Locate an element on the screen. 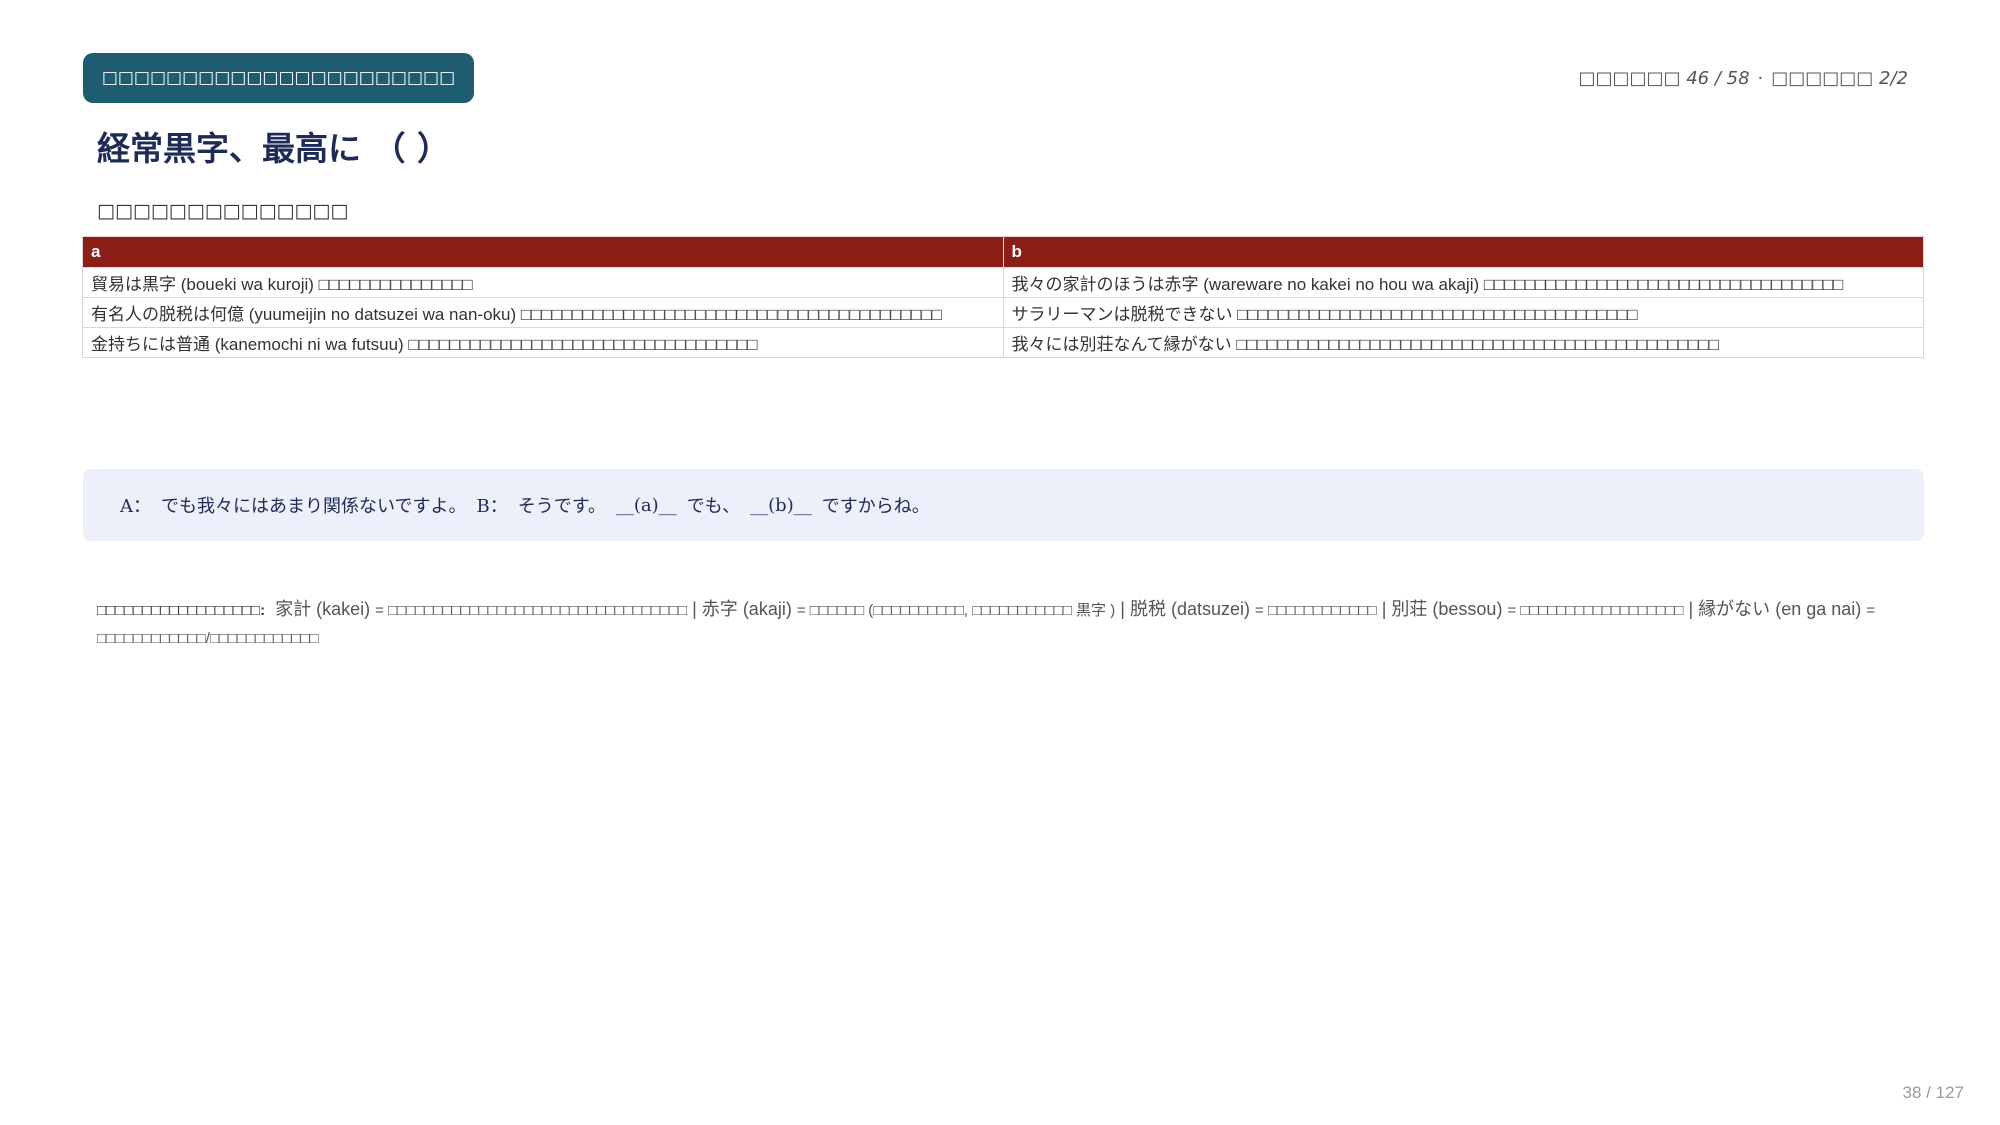  dialogue-end: ですからね。 is located at coordinates (875, 506).